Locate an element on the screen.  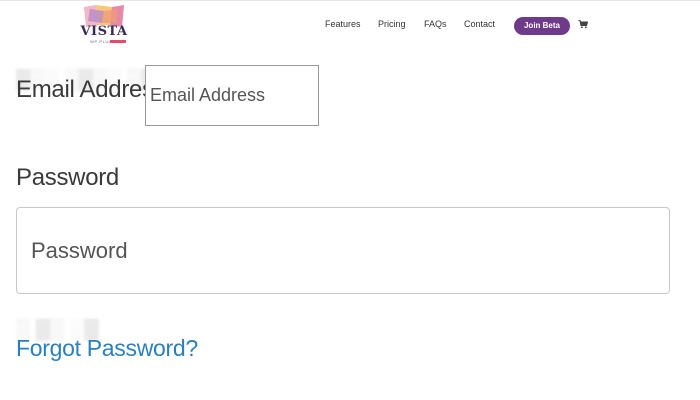
vista-logo: VISTA WP PLUGIN is located at coordinates (104, 25).